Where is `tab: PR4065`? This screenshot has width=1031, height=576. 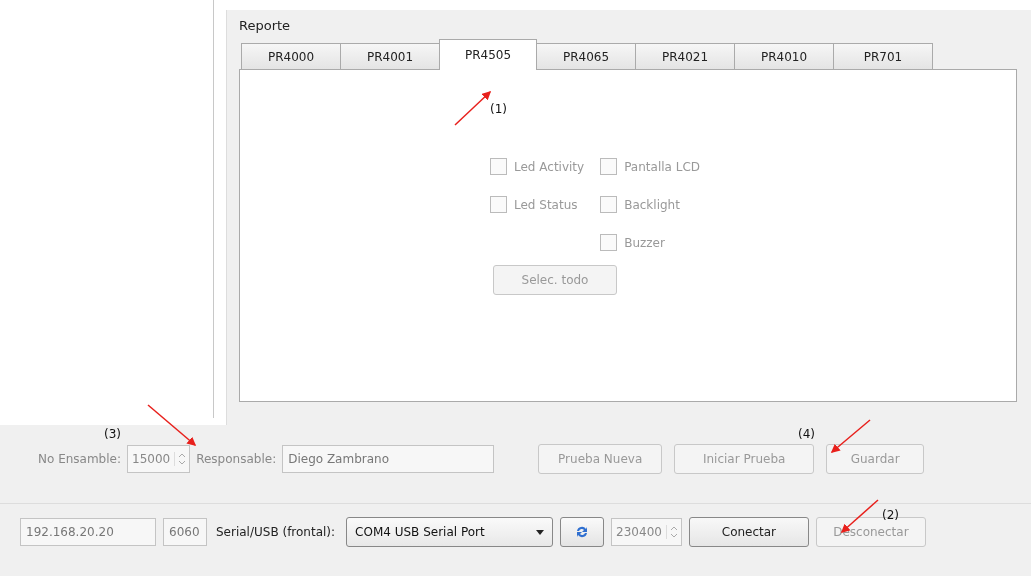
tab: PR4065 is located at coordinates (586, 56).